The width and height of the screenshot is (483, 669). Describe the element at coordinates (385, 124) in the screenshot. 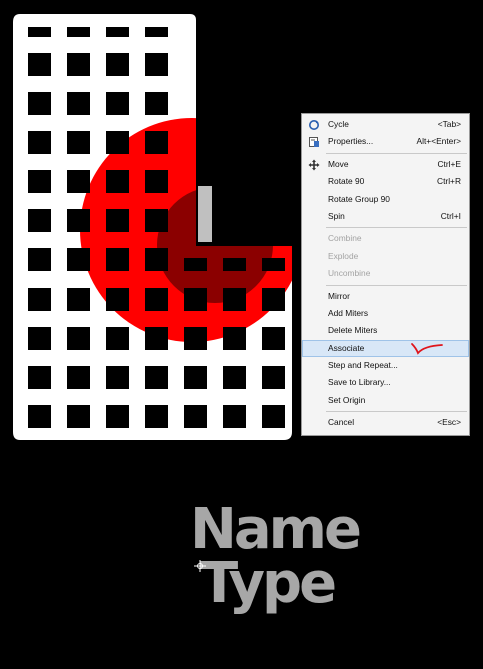

I see `menu-item-cycle: Cycle <Tab>` at that location.